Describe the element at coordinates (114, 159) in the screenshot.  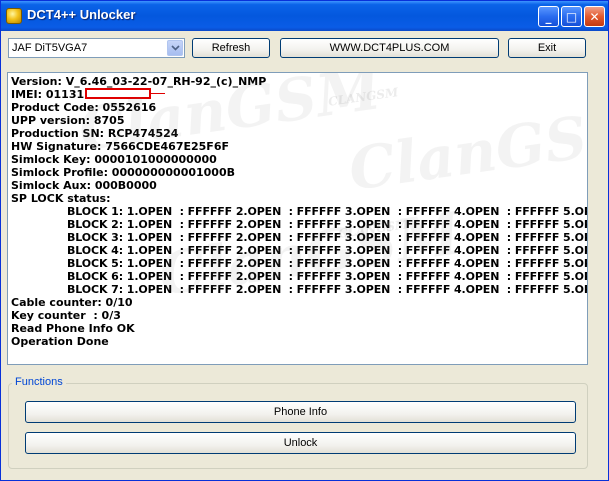
I see `log-simlock-key: Simlock Key: 0000101000000000` at that location.